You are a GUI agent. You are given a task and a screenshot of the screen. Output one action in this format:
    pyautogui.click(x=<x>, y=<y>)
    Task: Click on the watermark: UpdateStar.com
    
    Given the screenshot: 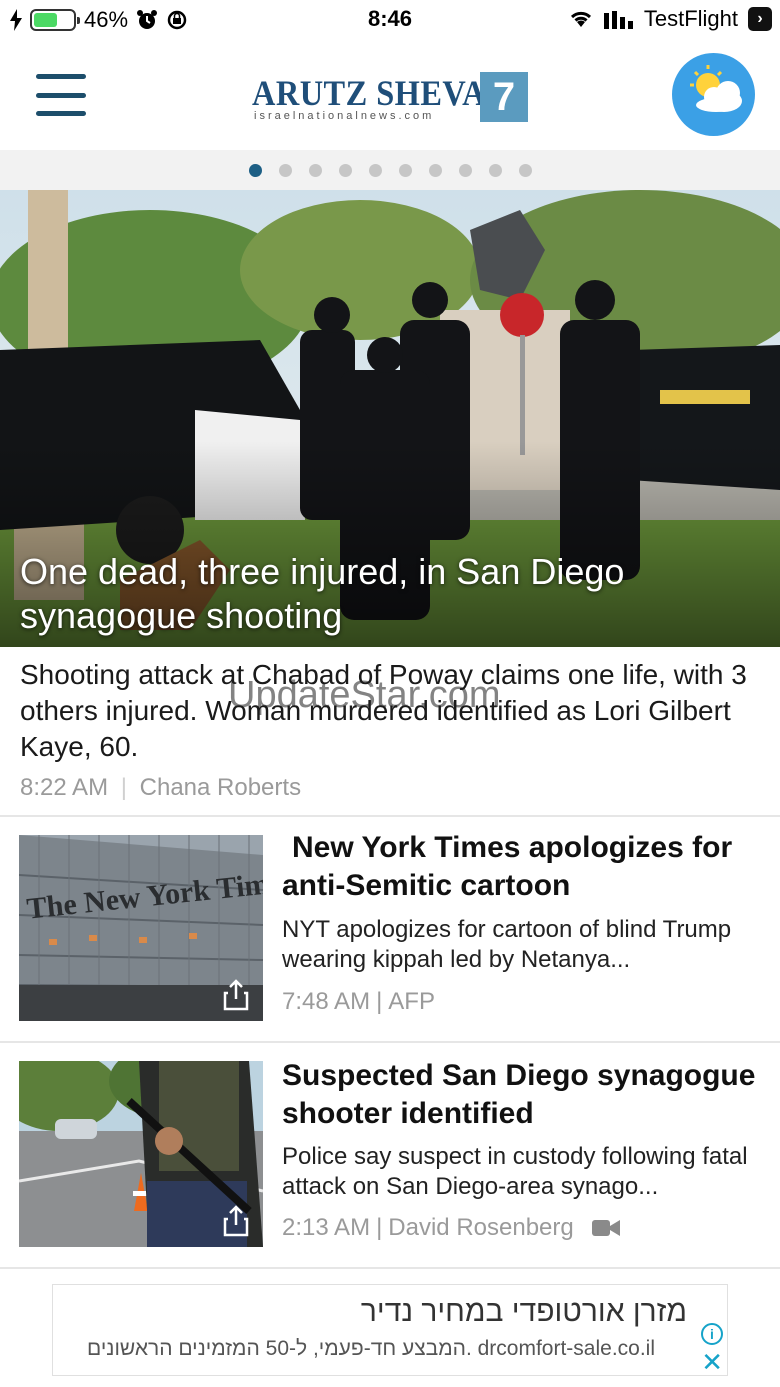 What is the action you would take?
    pyautogui.click(x=364, y=695)
    